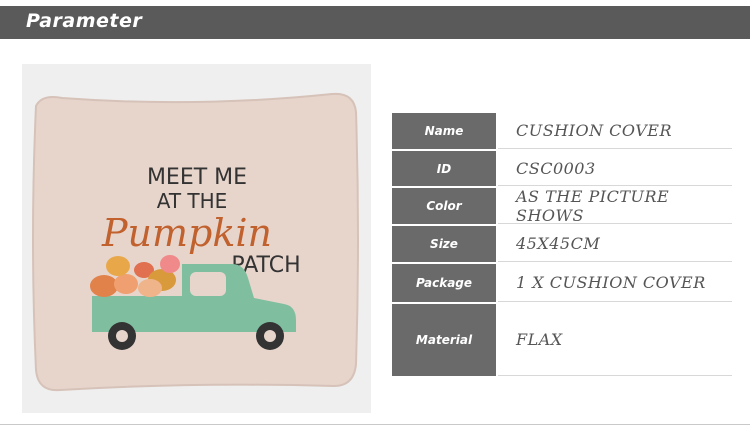 This screenshot has width=750, height=428. What do you see at coordinates (444, 340) in the screenshot?
I see `param-label: Material` at bounding box center [444, 340].